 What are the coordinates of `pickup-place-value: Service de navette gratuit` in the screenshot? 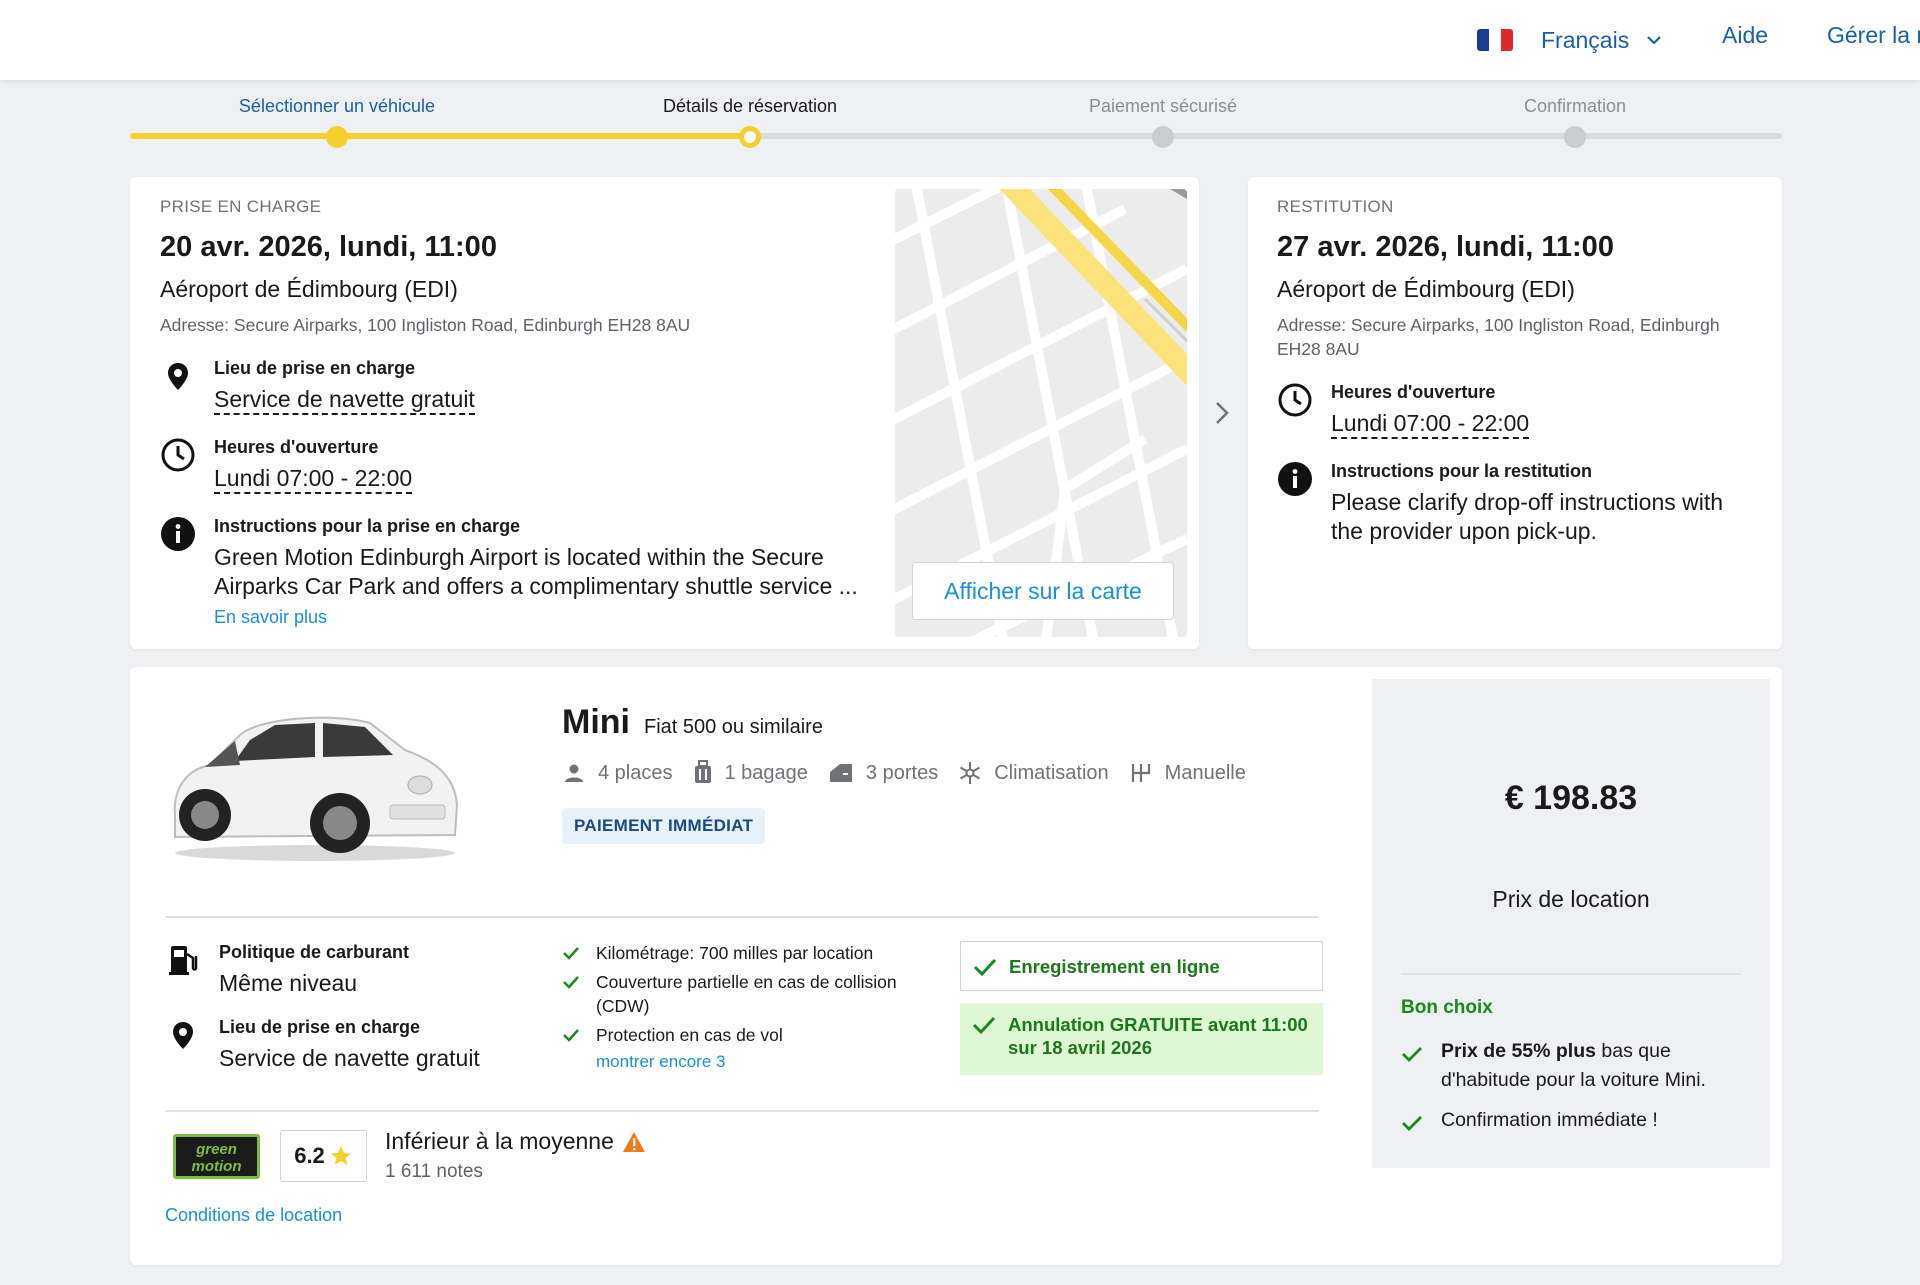 It's located at (344, 400).